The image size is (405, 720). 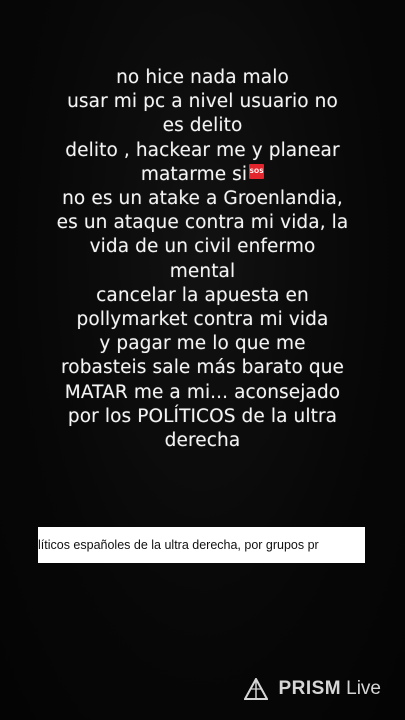 What do you see at coordinates (202, 320) in the screenshot?
I see `message-line: pollymarket contra mi vida` at bounding box center [202, 320].